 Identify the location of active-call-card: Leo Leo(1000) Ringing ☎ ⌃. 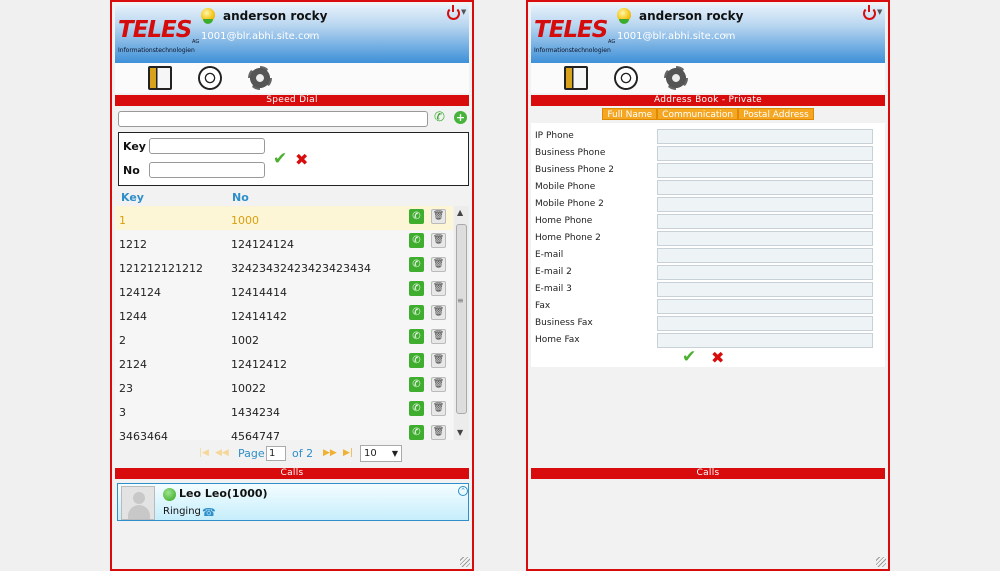
(293, 502).